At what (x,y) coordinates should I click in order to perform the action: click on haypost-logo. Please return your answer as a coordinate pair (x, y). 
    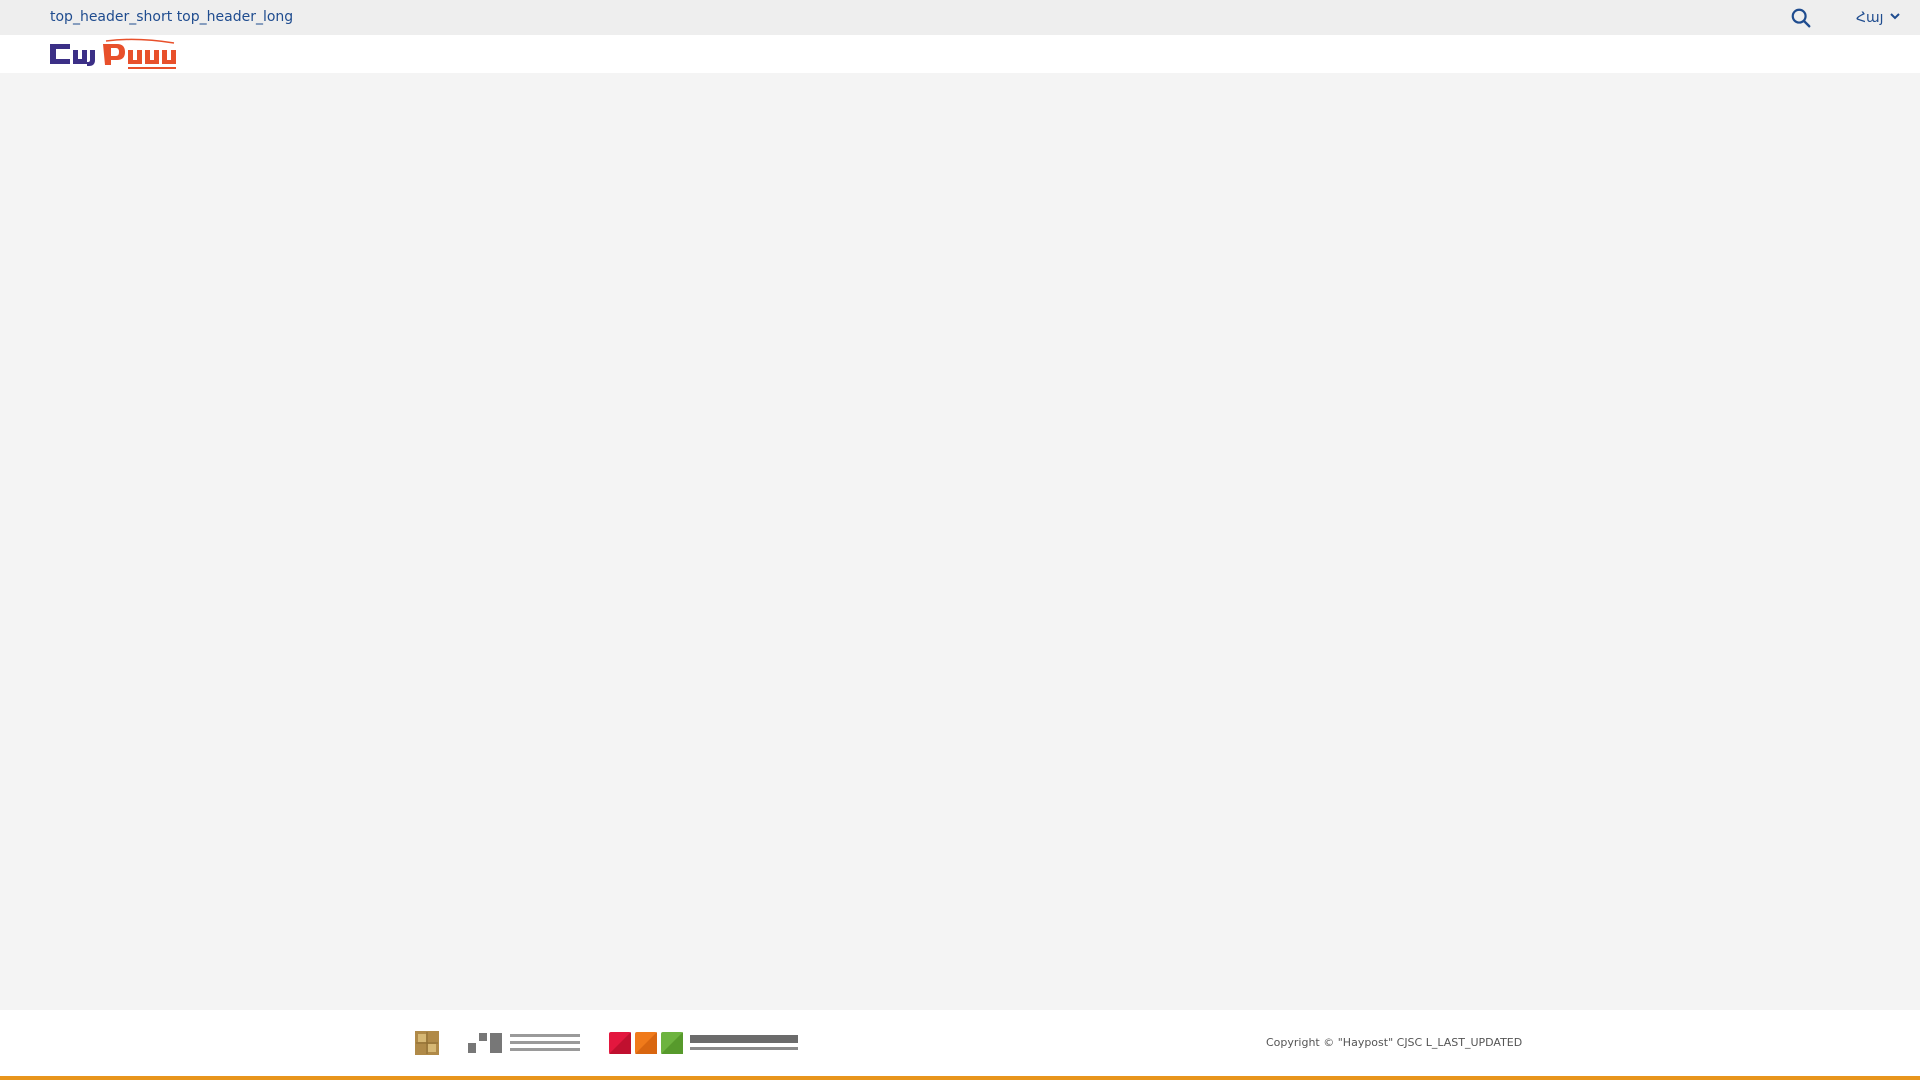
    Looking at the image, I should click on (120, 55).